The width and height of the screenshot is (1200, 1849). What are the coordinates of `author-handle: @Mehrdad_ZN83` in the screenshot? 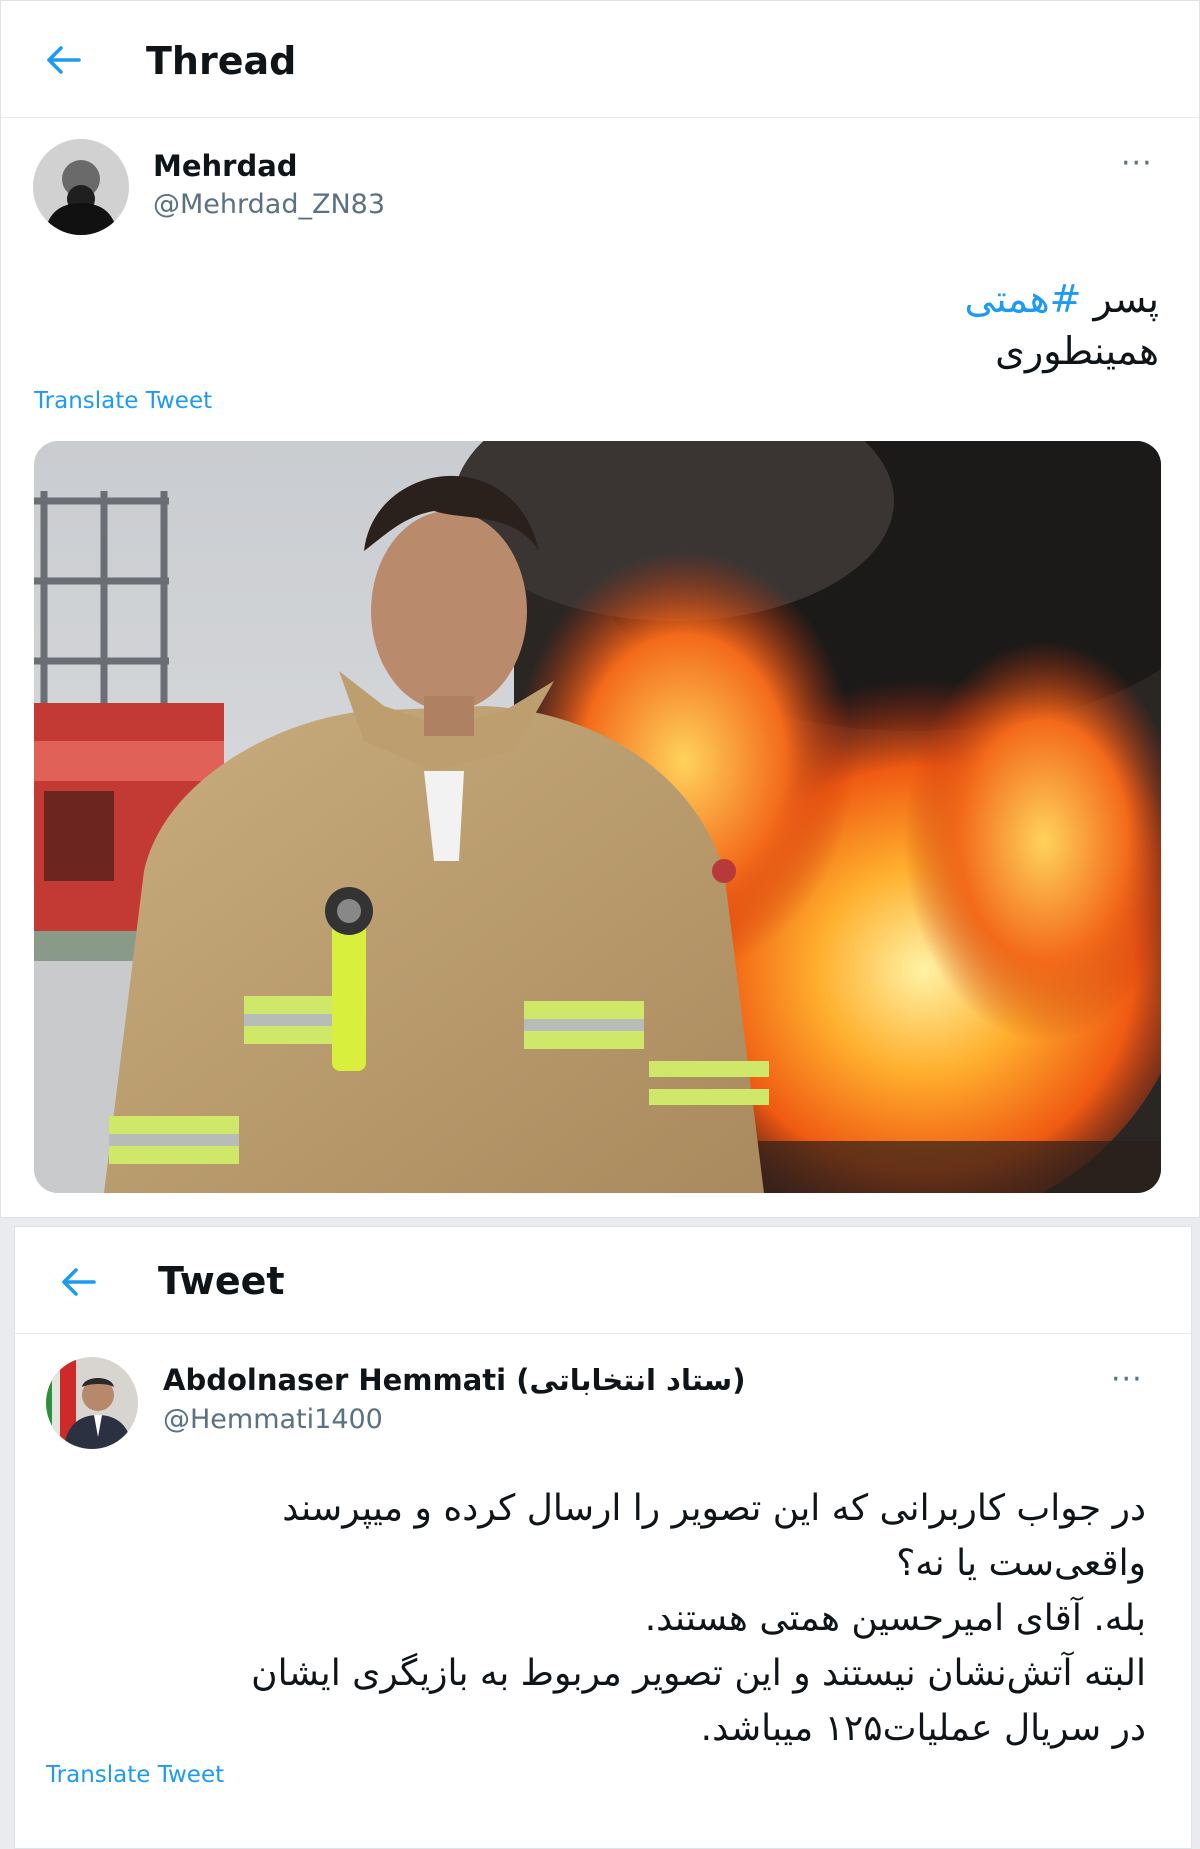 It's located at (269, 204).